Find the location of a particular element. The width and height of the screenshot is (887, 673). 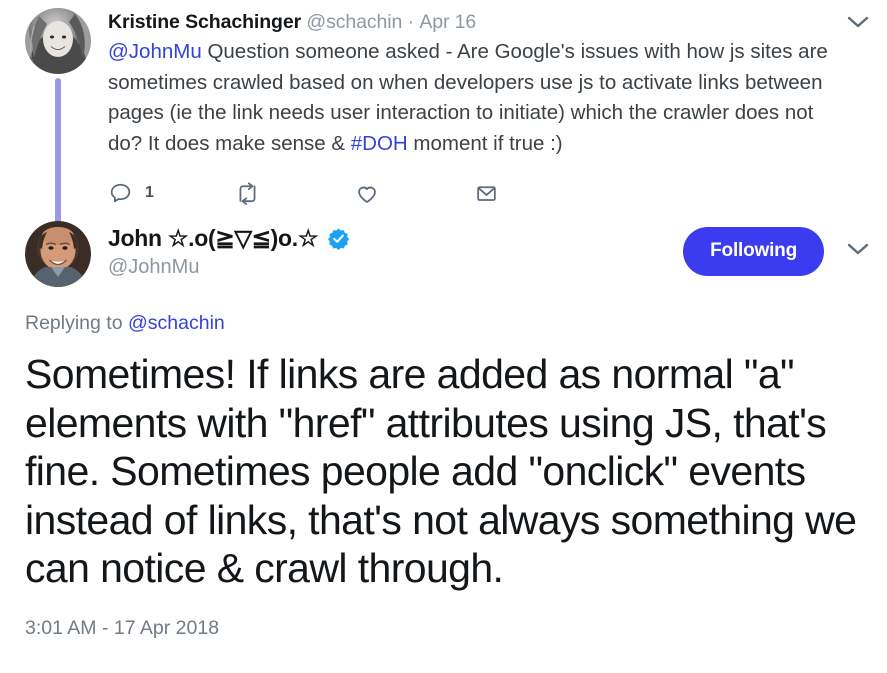

reply-count: 1 is located at coordinates (149, 192).